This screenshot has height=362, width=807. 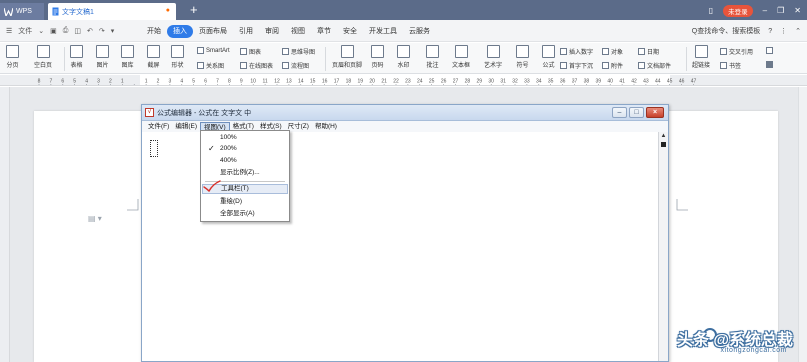 What do you see at coordinates (77, 31) in the screenshot?
I see `print-preview-icon: ◫` at bounding box center [77, 31].